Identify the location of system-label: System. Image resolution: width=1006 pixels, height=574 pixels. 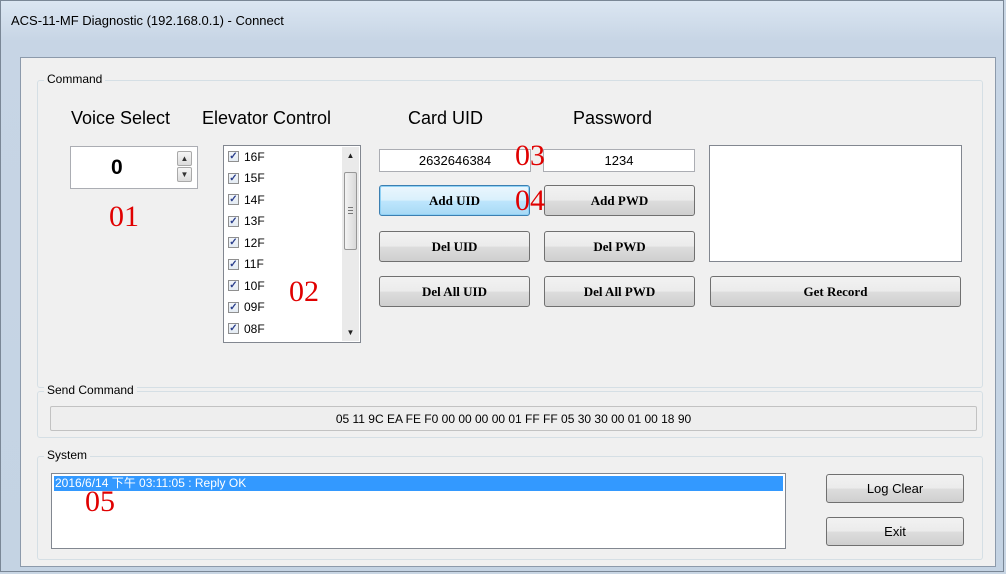
(67, 455).